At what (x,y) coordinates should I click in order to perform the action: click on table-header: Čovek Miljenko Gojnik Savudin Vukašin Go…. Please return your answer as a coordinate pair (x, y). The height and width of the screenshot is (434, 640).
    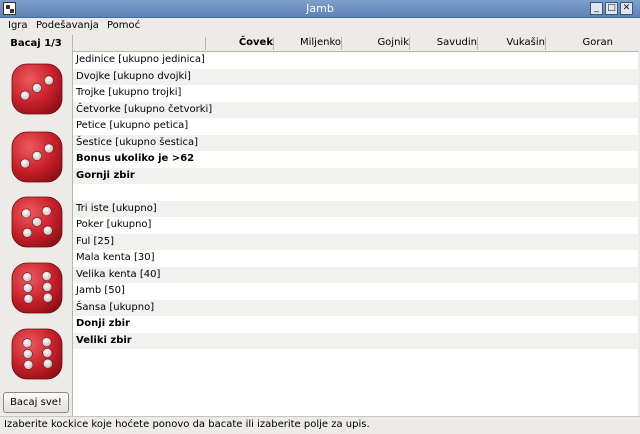
    Looking at the image, I should click on (356, 43).